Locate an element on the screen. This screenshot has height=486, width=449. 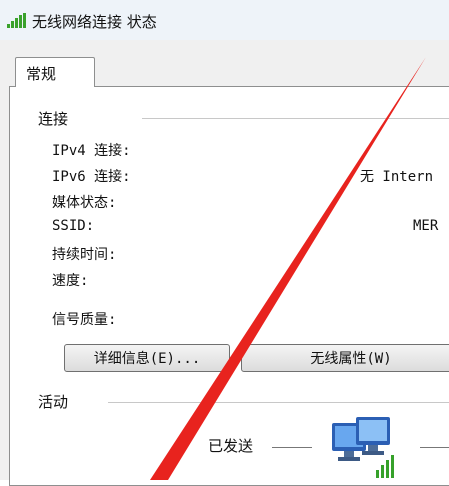
duration-label: 持续时间: is located at coordinates (84, 255).